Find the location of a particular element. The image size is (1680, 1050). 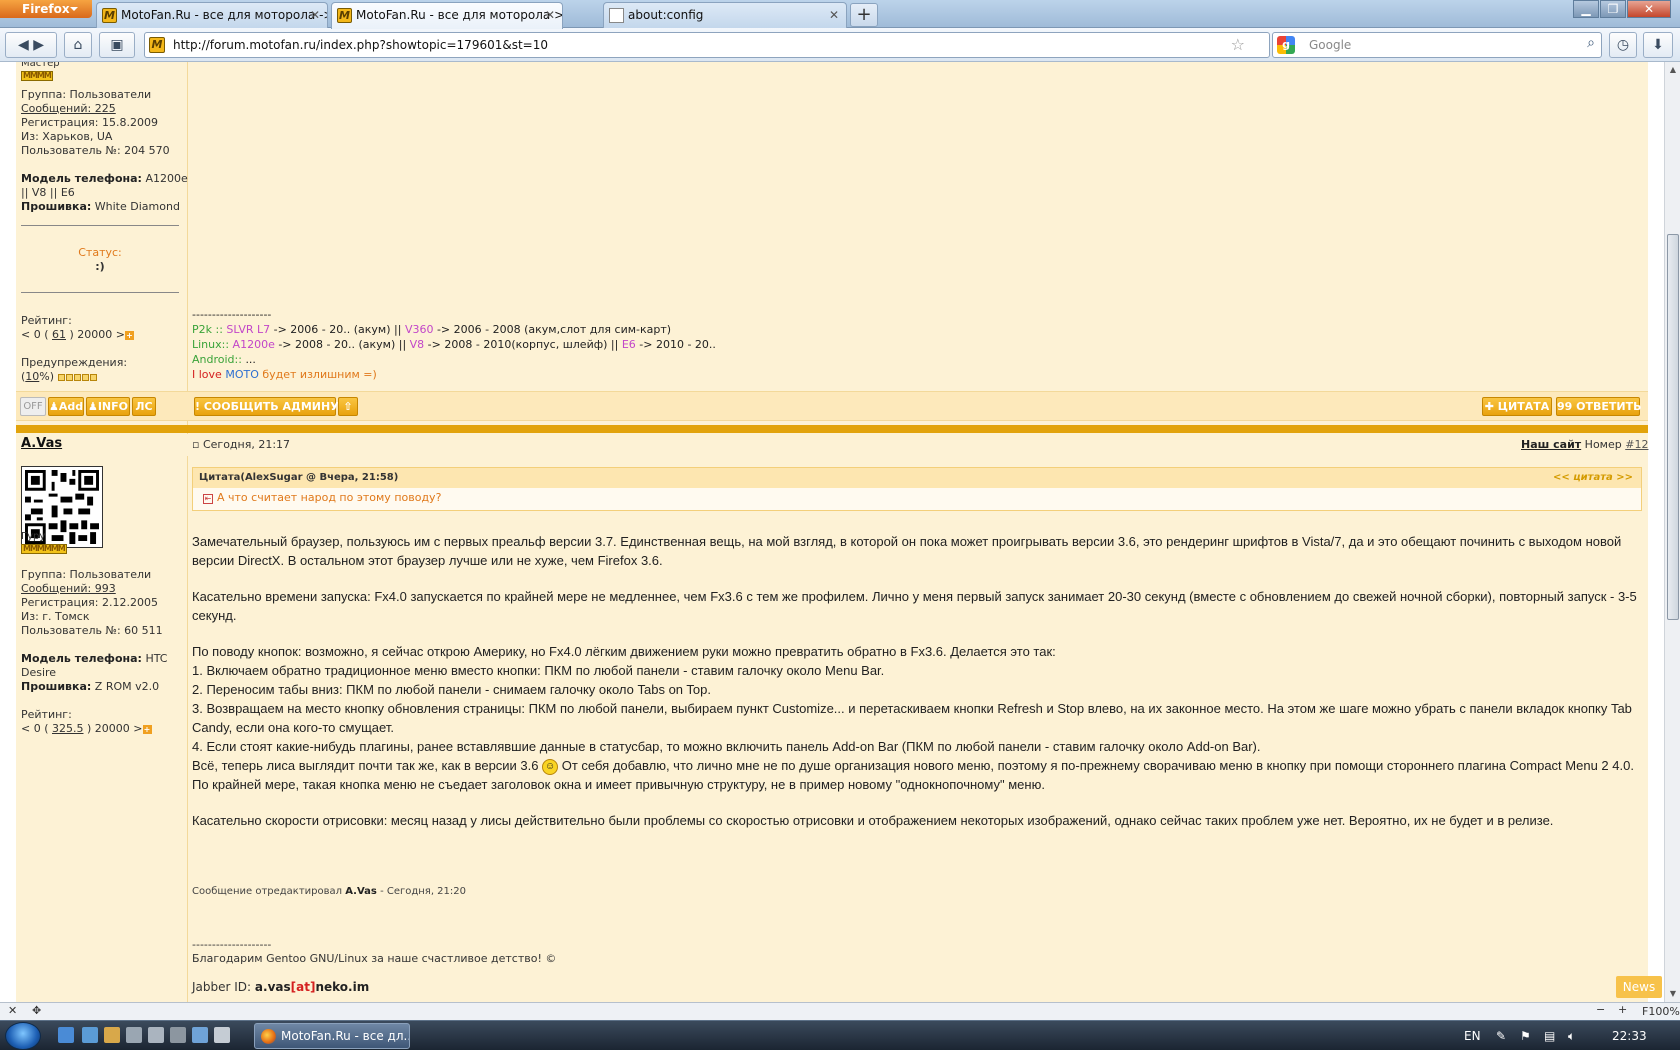

back-to-quote-icon: ⇤ is located at coordinates (208, 499).